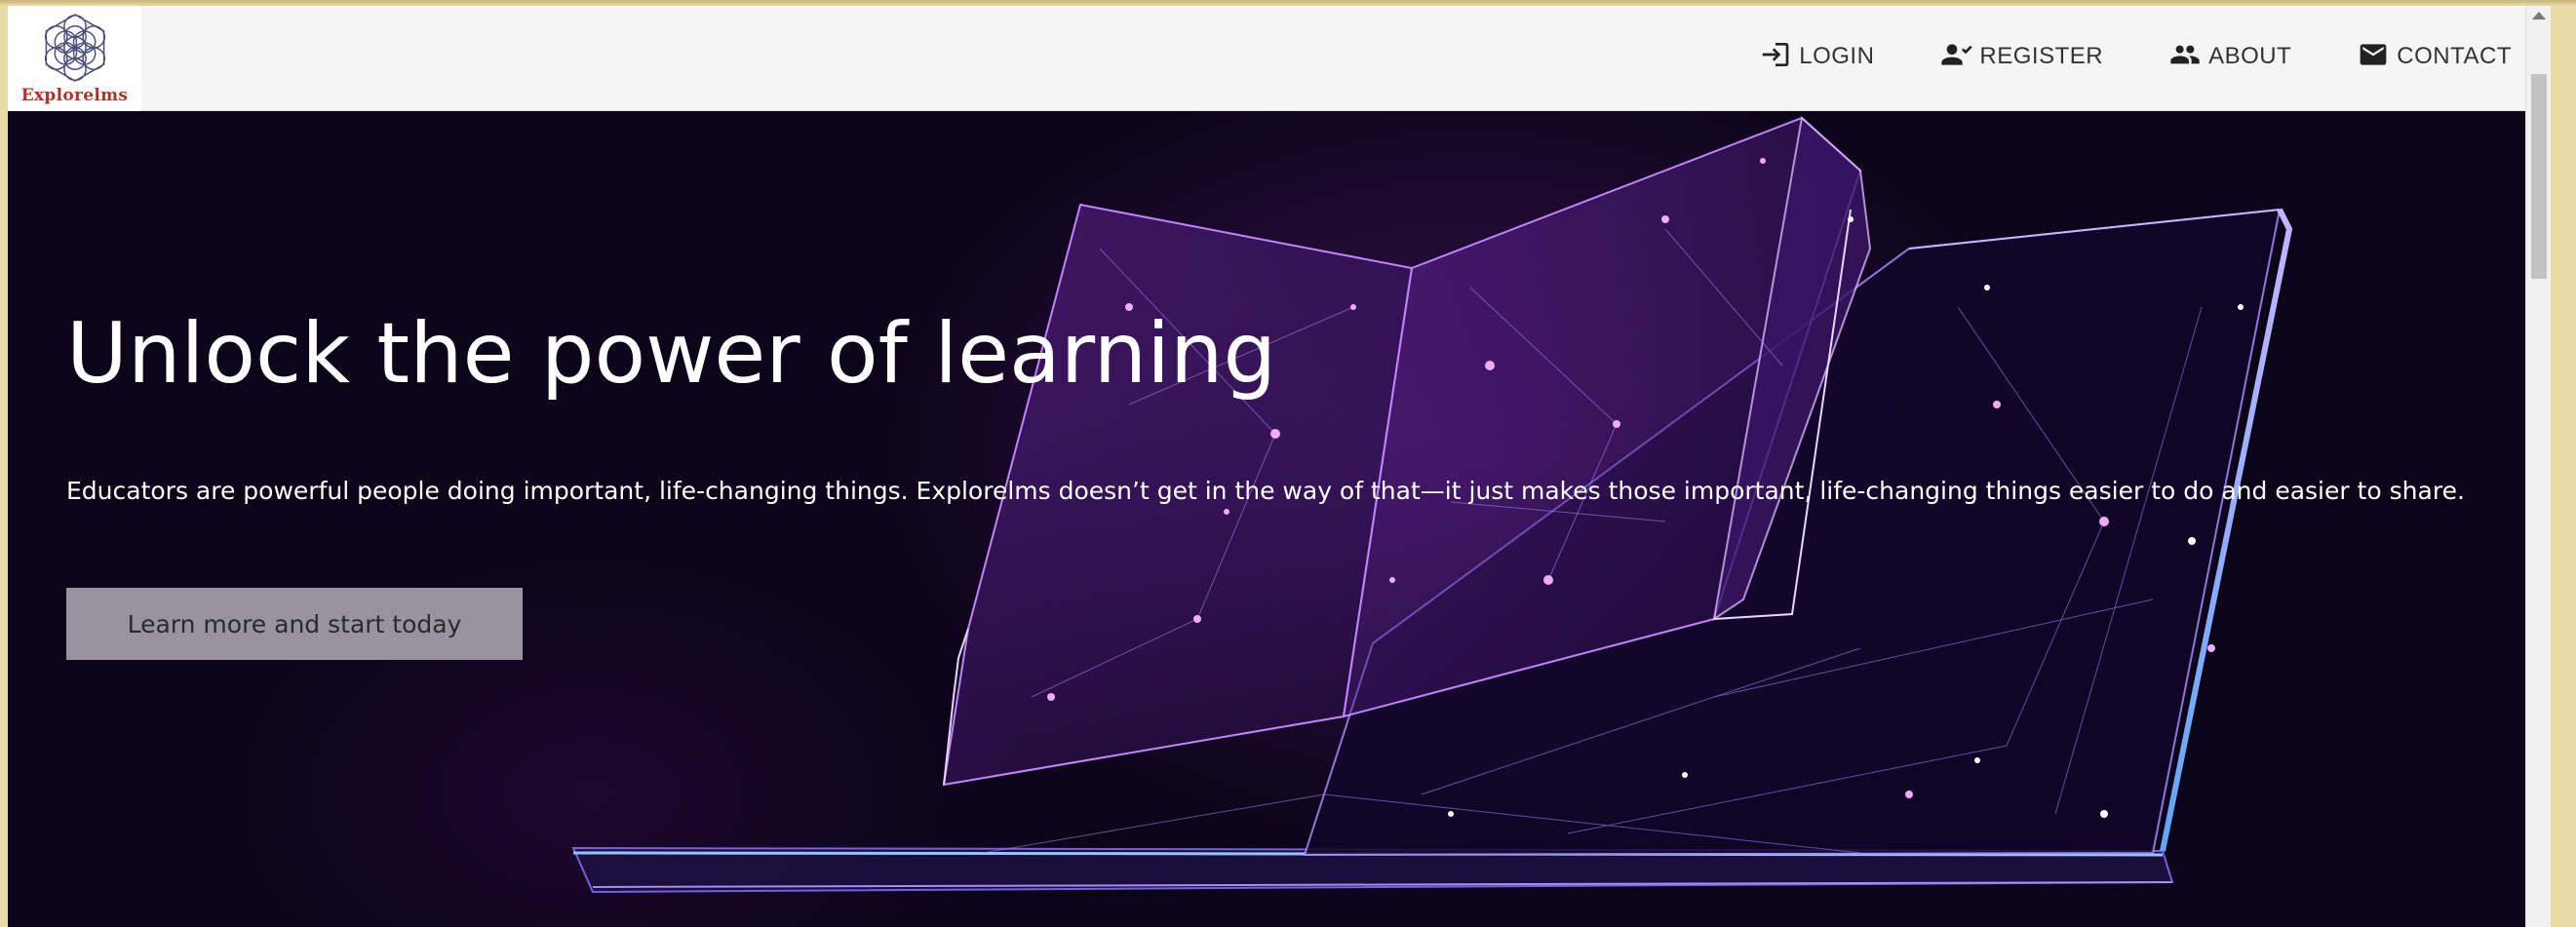  Describe the element at coordinates (2373, 54) in the screenshot. I see `contact-icon` at that location.